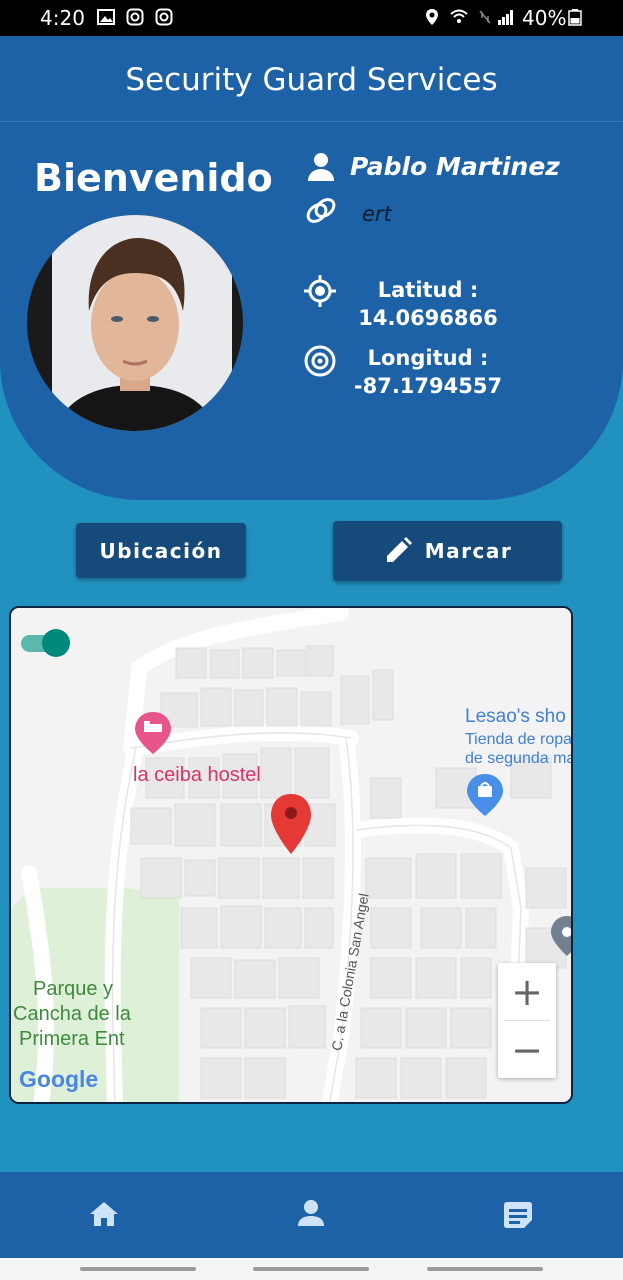 This screenshot has height=1280, width=623. What do you see at coordinates (485, 17) in the screenshot?
I see `no-data-icon` at bounding box center [485, 17].